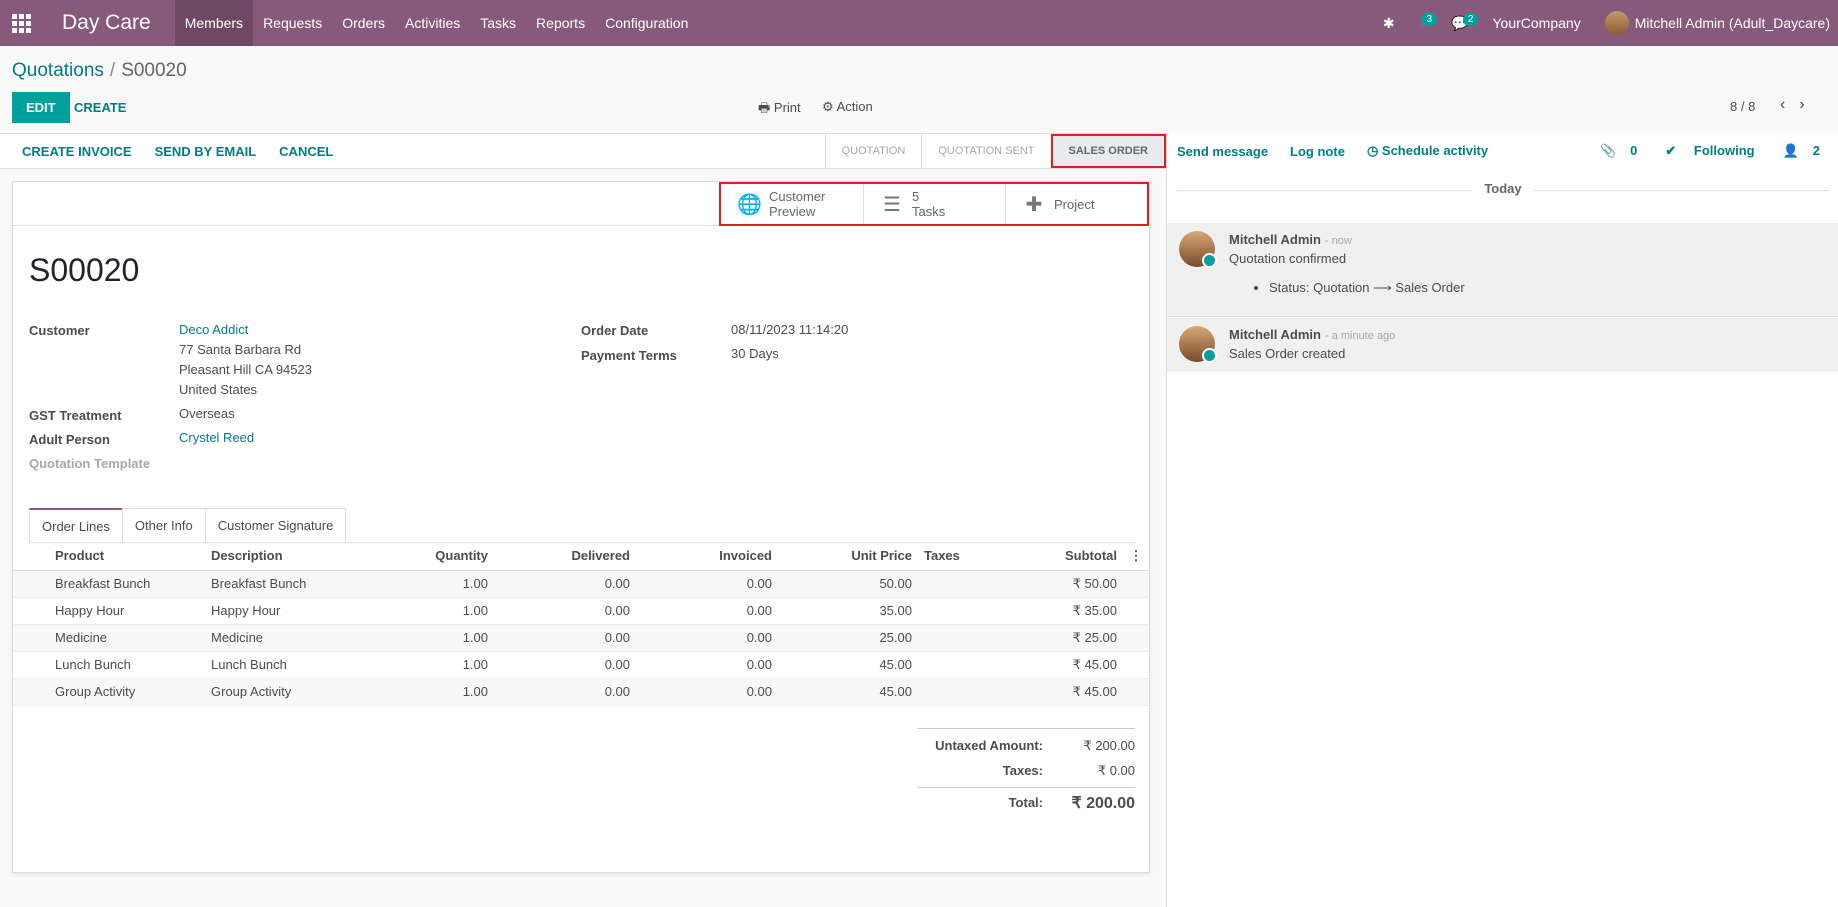 This screenshot has width=1838, height=907. Describe the element at coordinates (1136, 556) in the screenshot. I see `optional-columns-icon: ⋮` at that location.